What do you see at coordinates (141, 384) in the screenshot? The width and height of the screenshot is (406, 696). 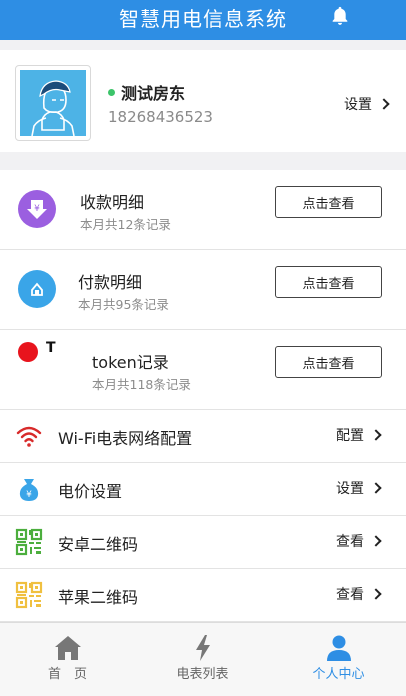 I see `record-subtitle: 本月共118条记录` at bounding box center [141, 384].